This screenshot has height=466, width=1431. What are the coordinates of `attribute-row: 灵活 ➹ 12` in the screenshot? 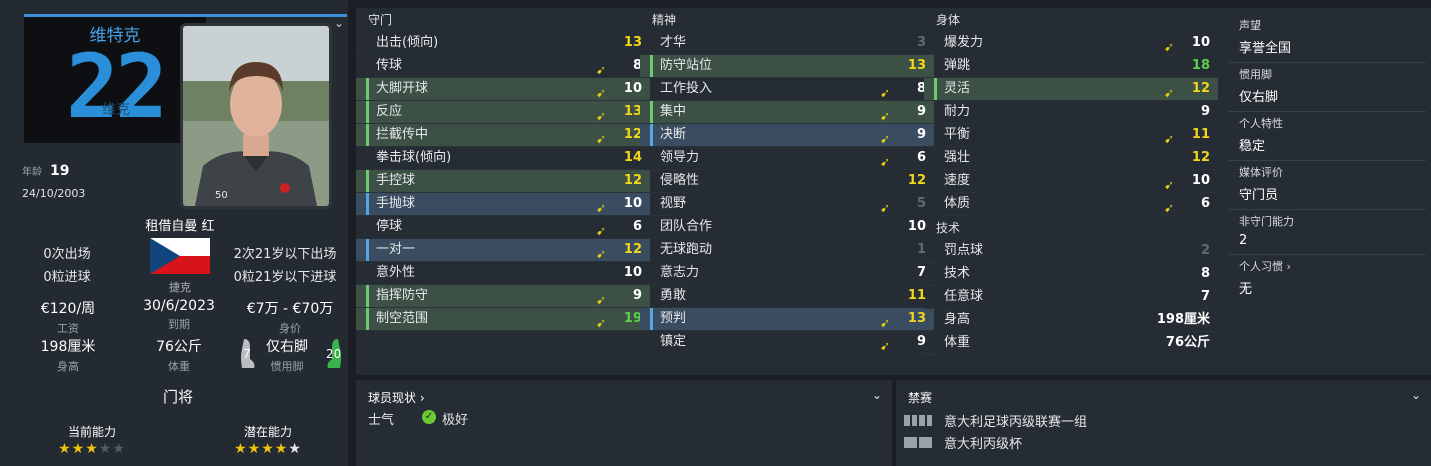 It's located at (1071, 89).